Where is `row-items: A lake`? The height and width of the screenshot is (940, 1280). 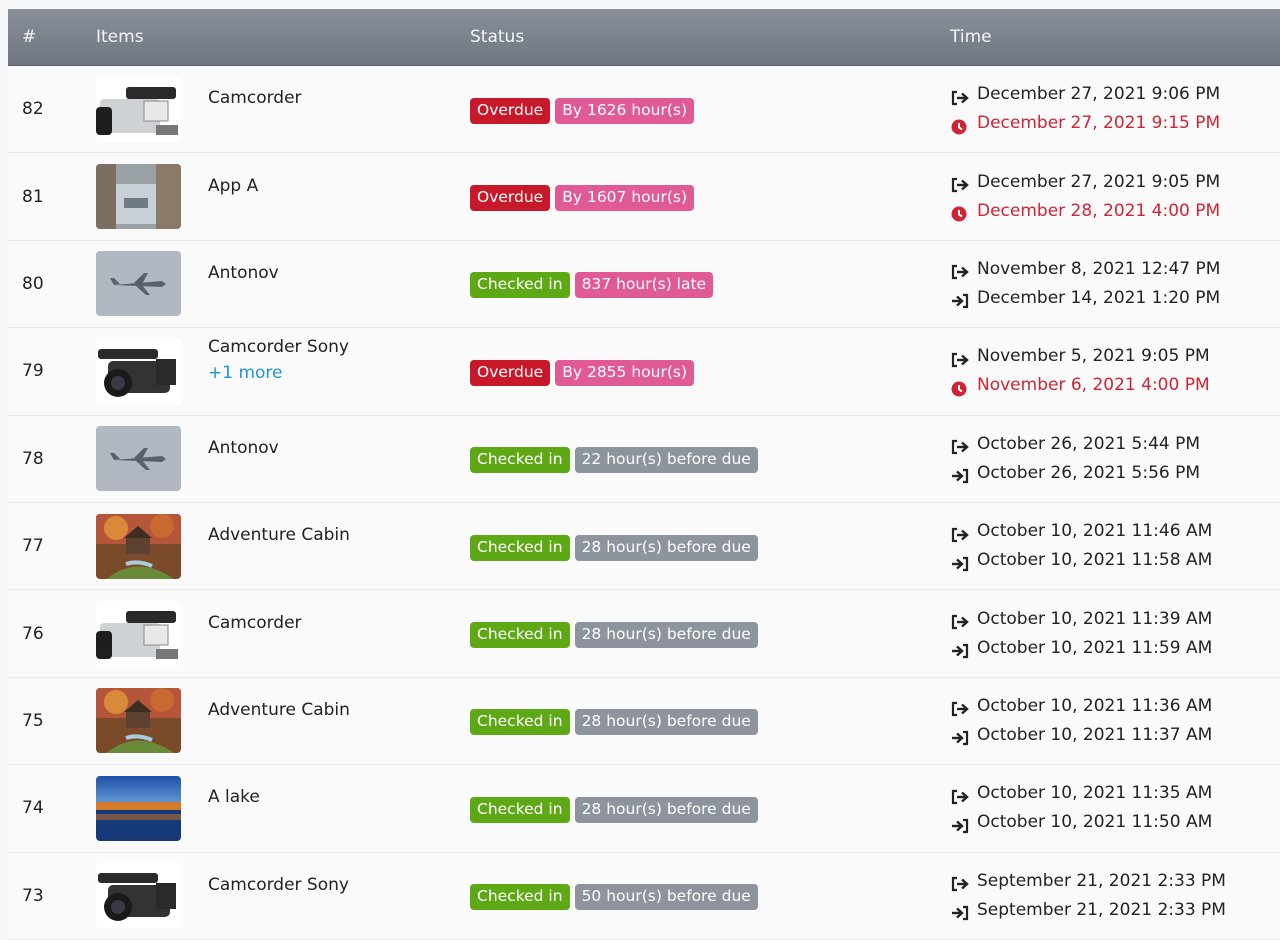 row-items: A lake is located at coordinates (283, 808).